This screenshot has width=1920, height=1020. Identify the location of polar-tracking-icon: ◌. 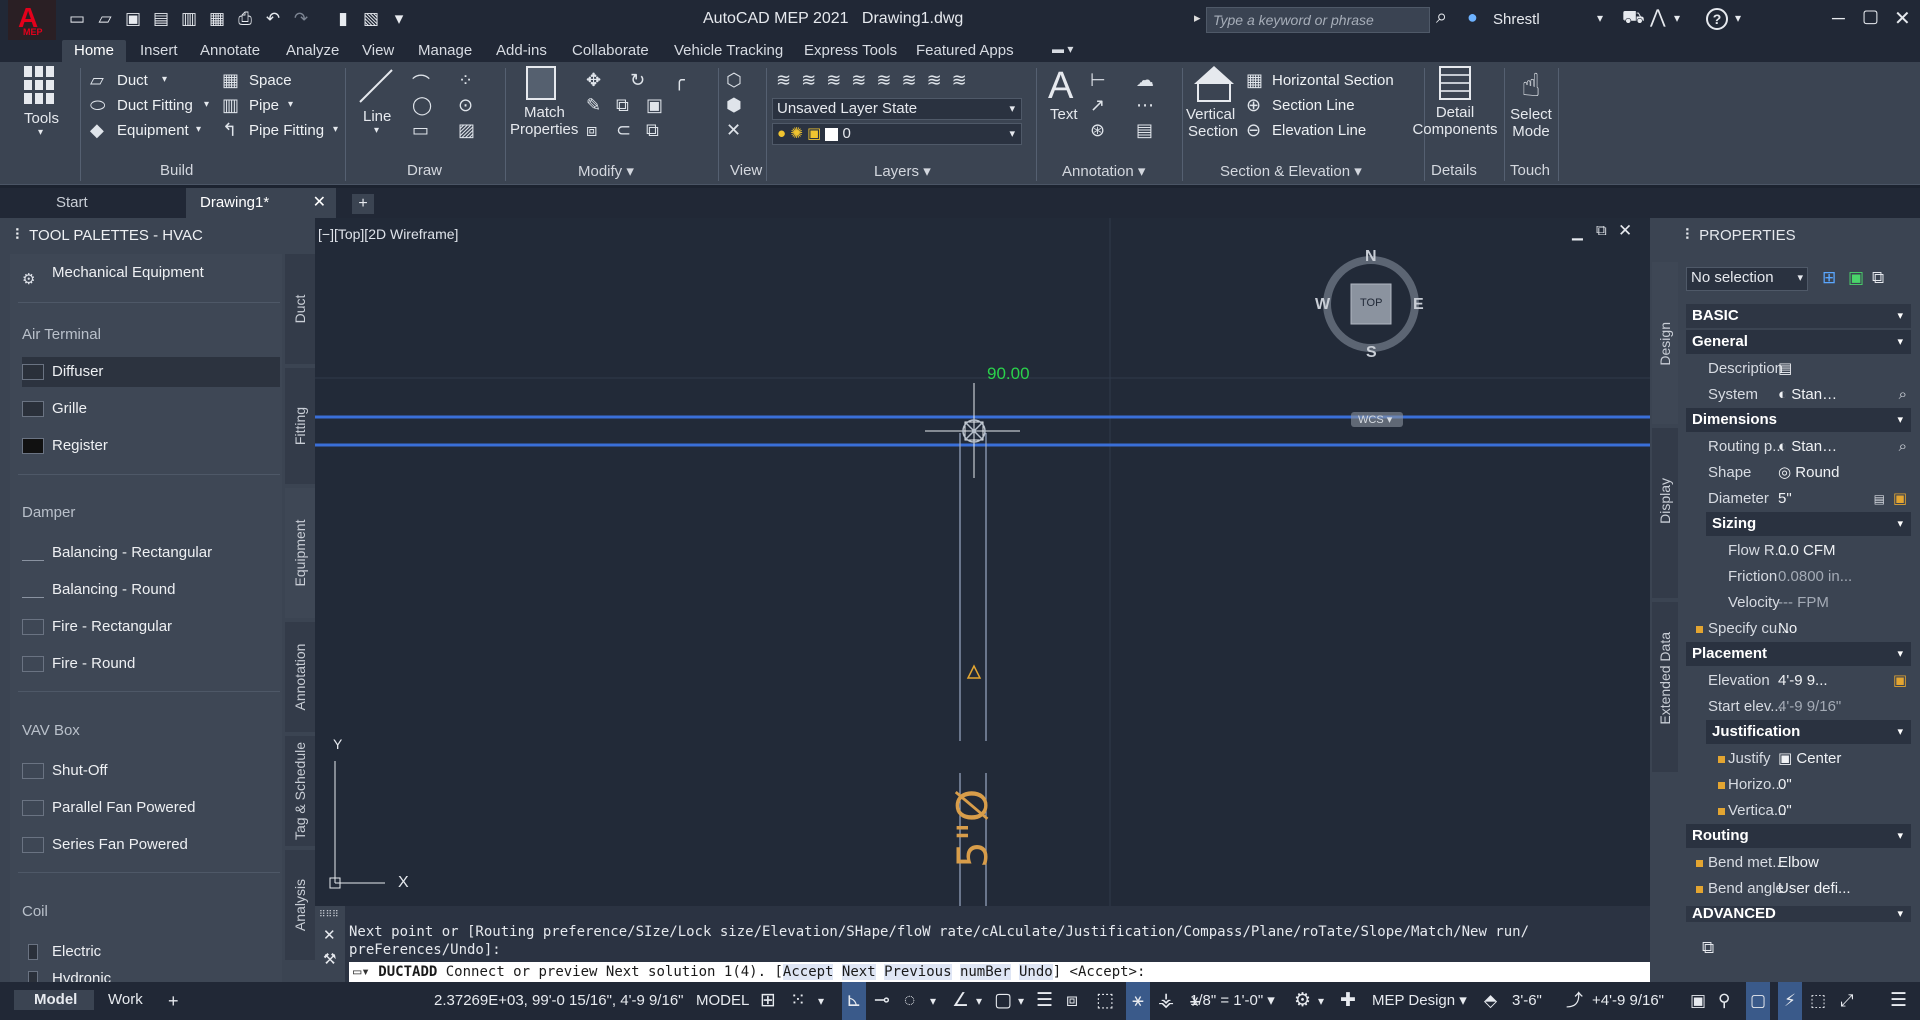
(909, 1001).